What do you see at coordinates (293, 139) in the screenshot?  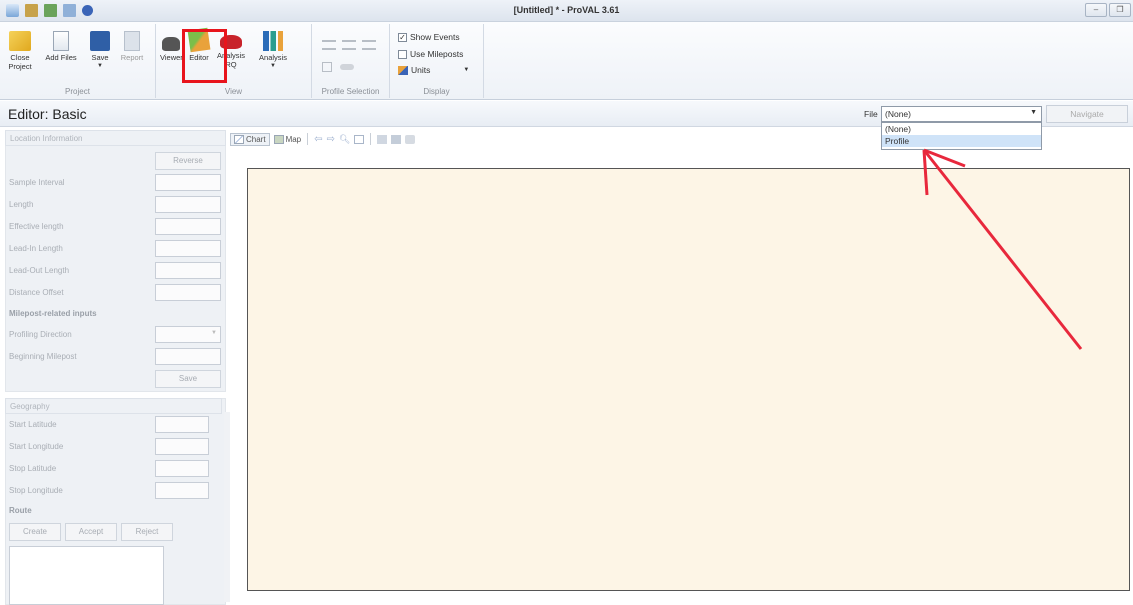 I see `map-tab-label: Map` at bounding box center [293, 139].